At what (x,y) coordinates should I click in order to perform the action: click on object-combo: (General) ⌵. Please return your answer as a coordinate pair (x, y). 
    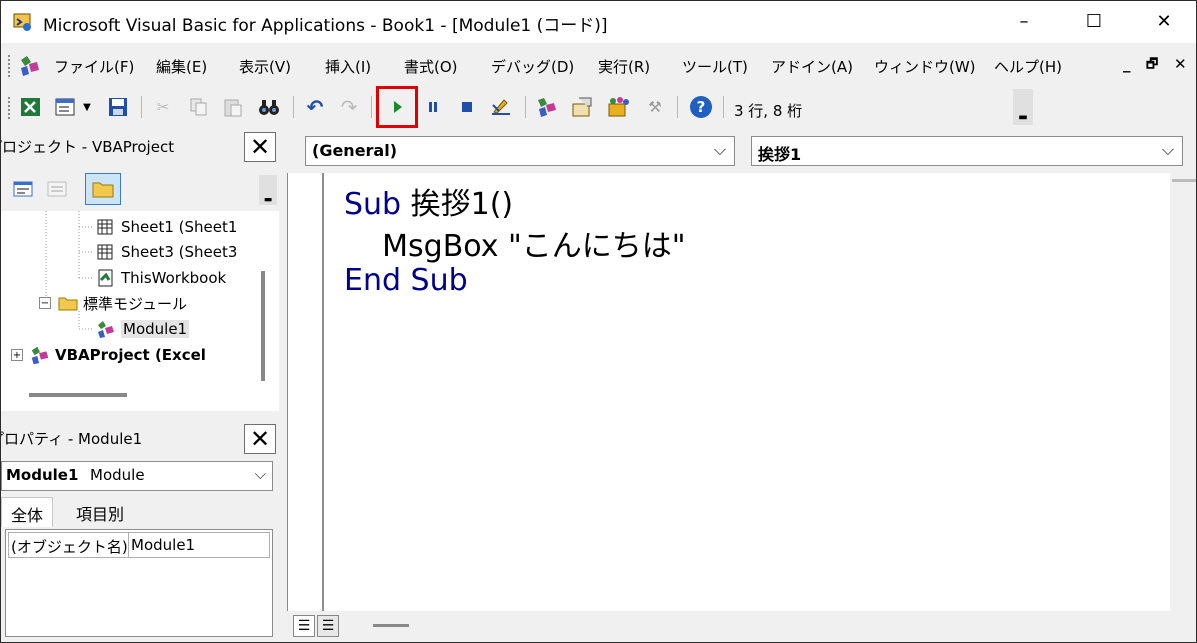
    Looking at the image, I should click on (520, 151).